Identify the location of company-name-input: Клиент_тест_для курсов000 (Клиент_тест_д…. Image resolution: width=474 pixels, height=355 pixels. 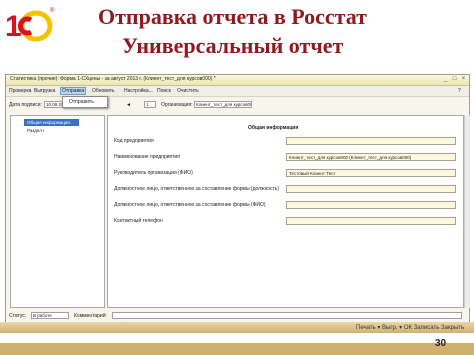
(371, 157).